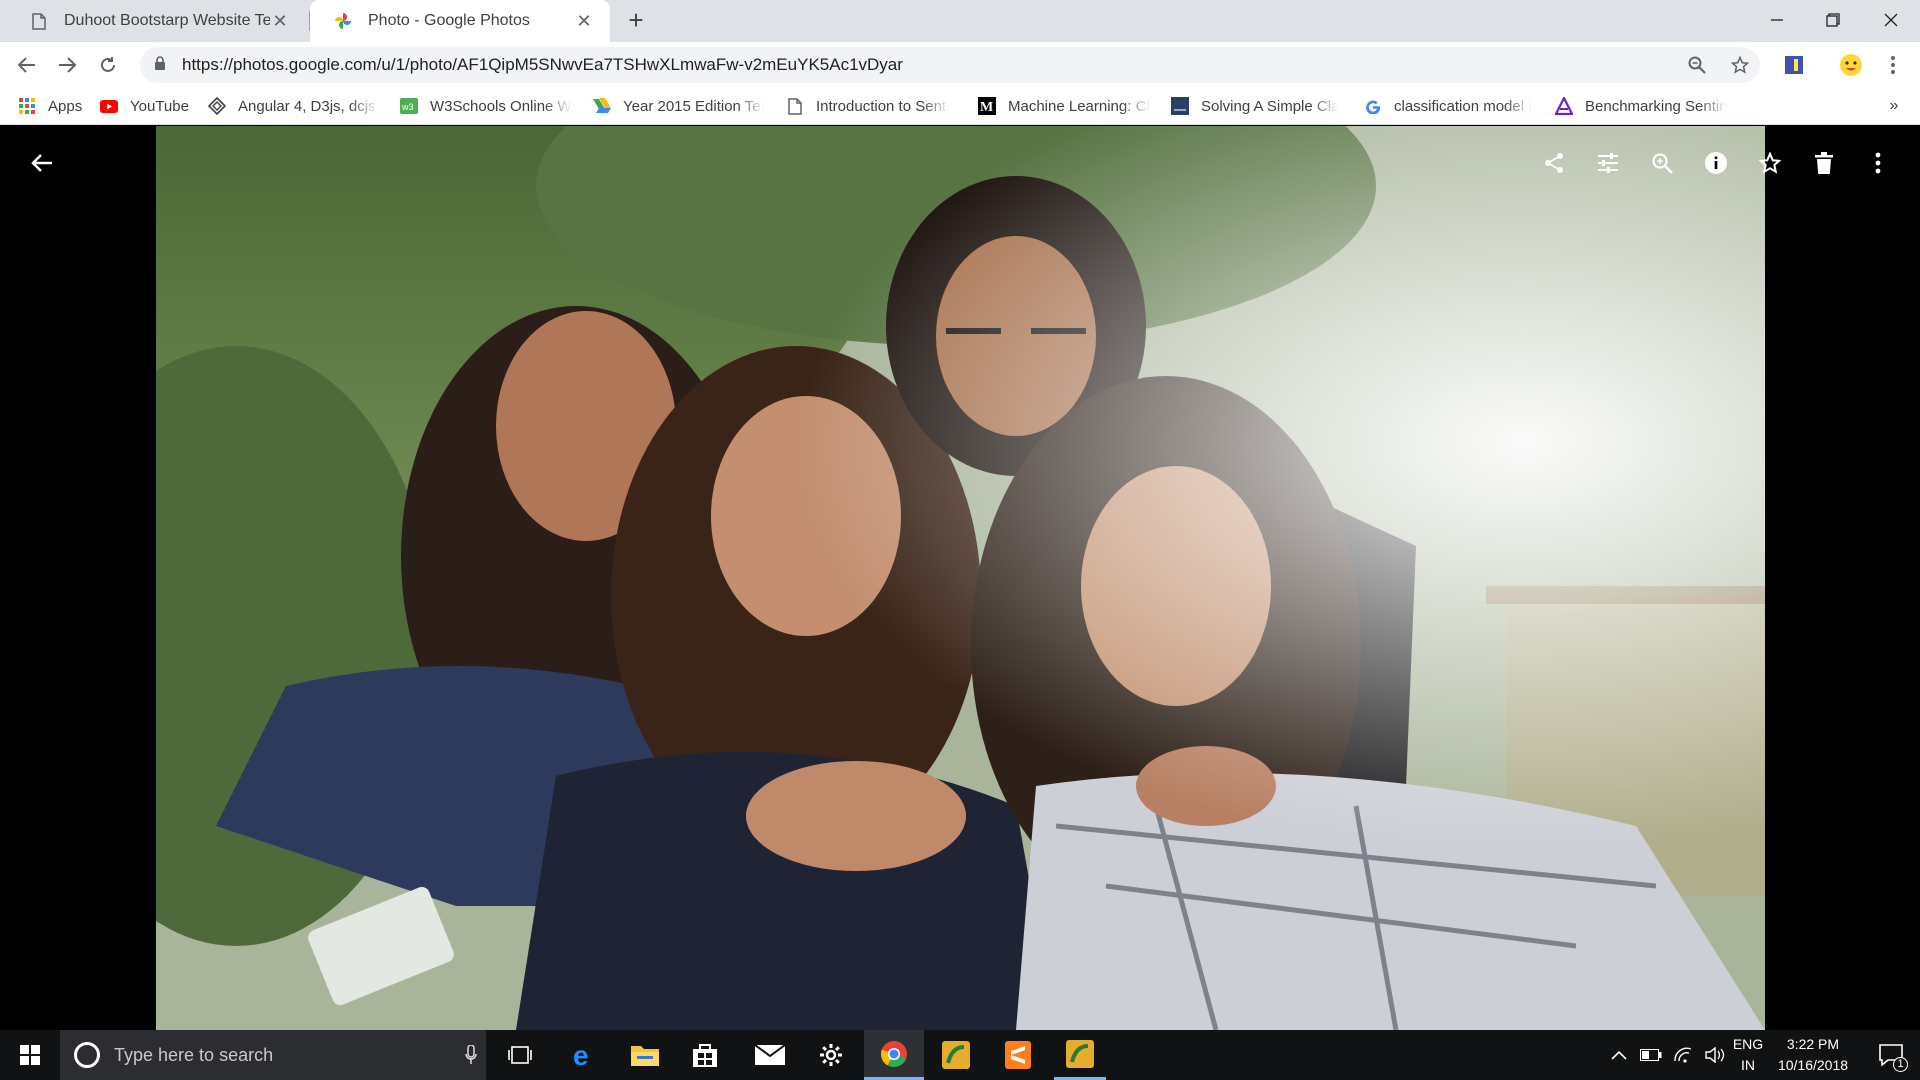  I want to click on sublime-text-icon, so click(1018, 1055).